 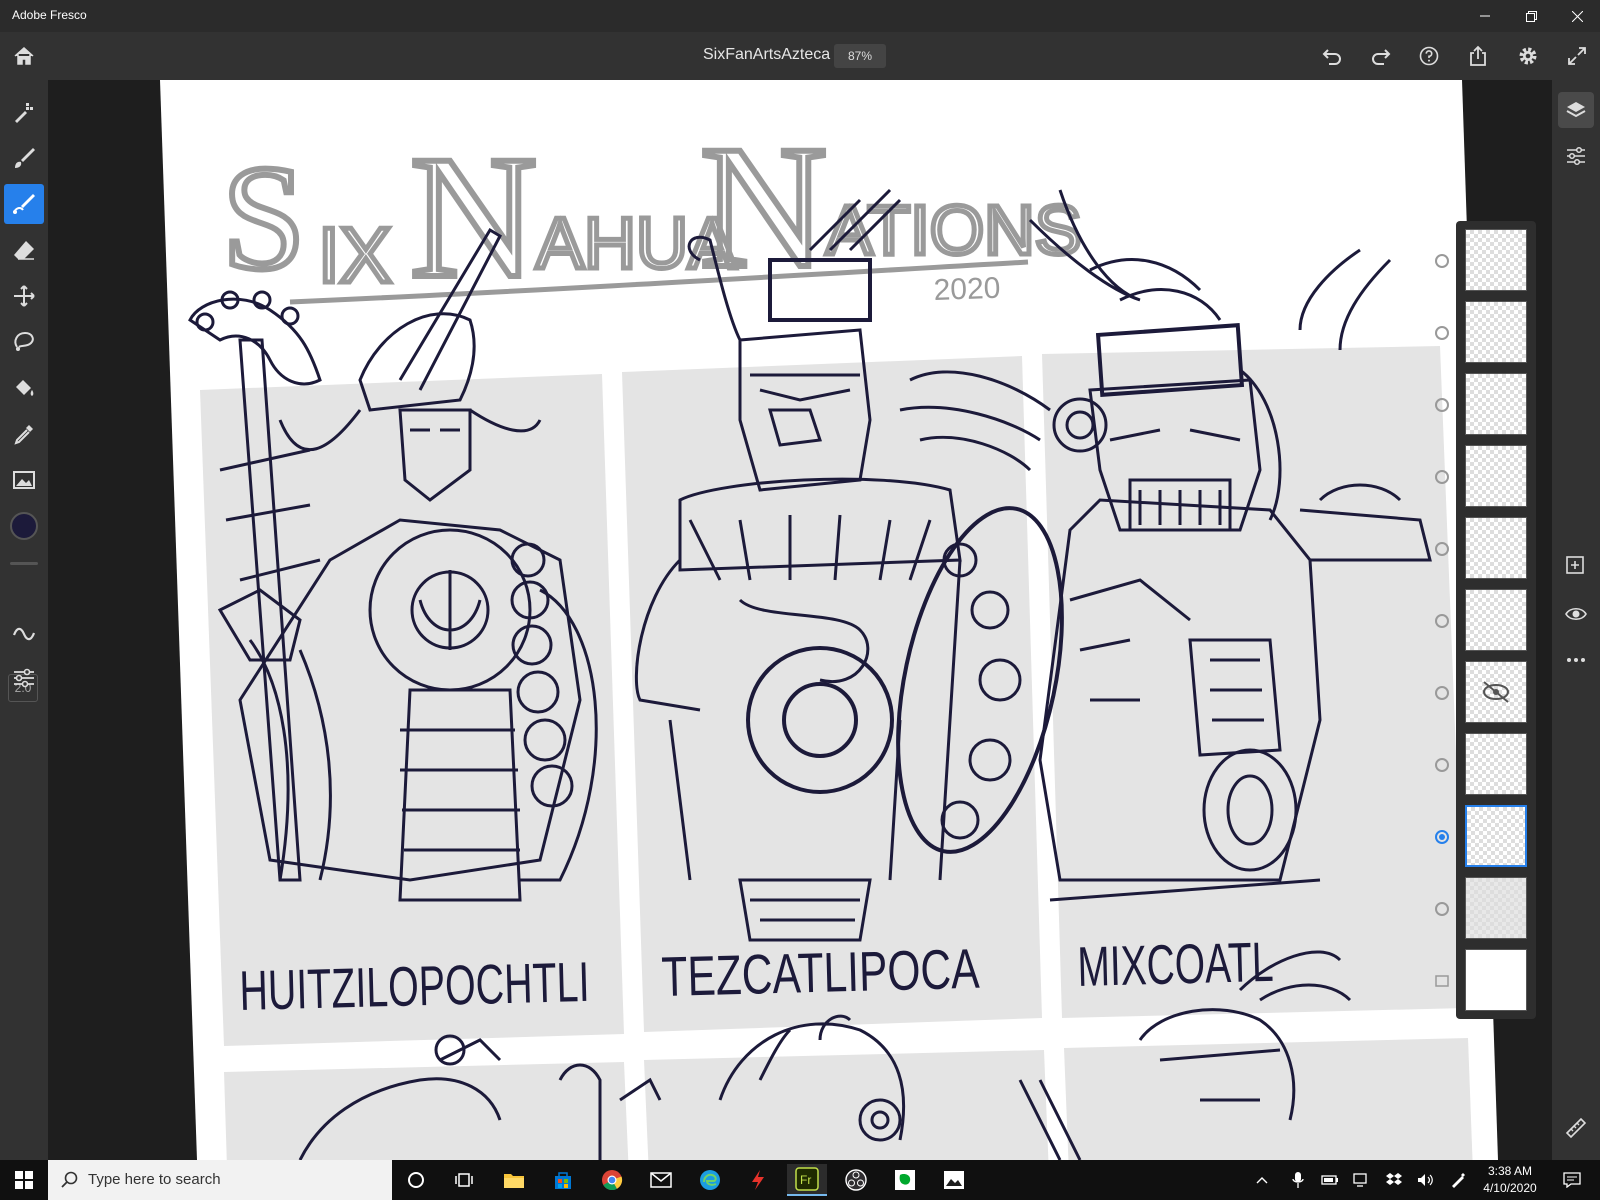 I want to click on fullscreen-button, so click(x=1577, y=56).